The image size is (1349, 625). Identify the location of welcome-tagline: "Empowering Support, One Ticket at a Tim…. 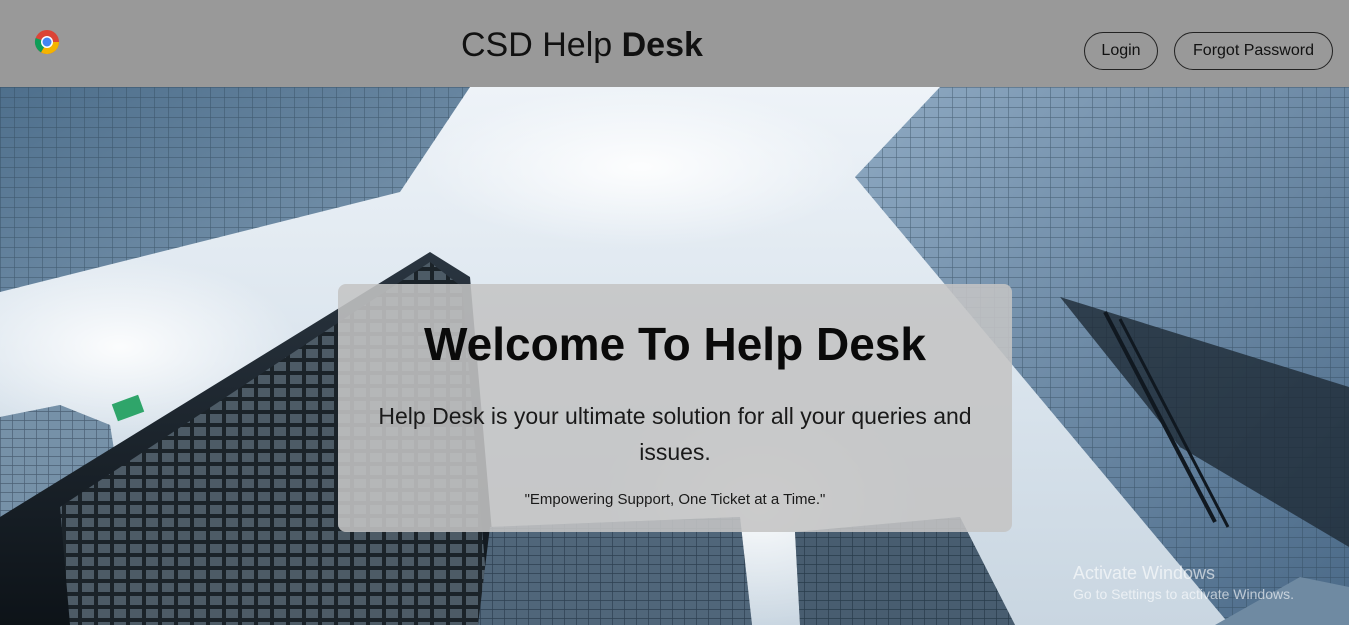
(675, 499).